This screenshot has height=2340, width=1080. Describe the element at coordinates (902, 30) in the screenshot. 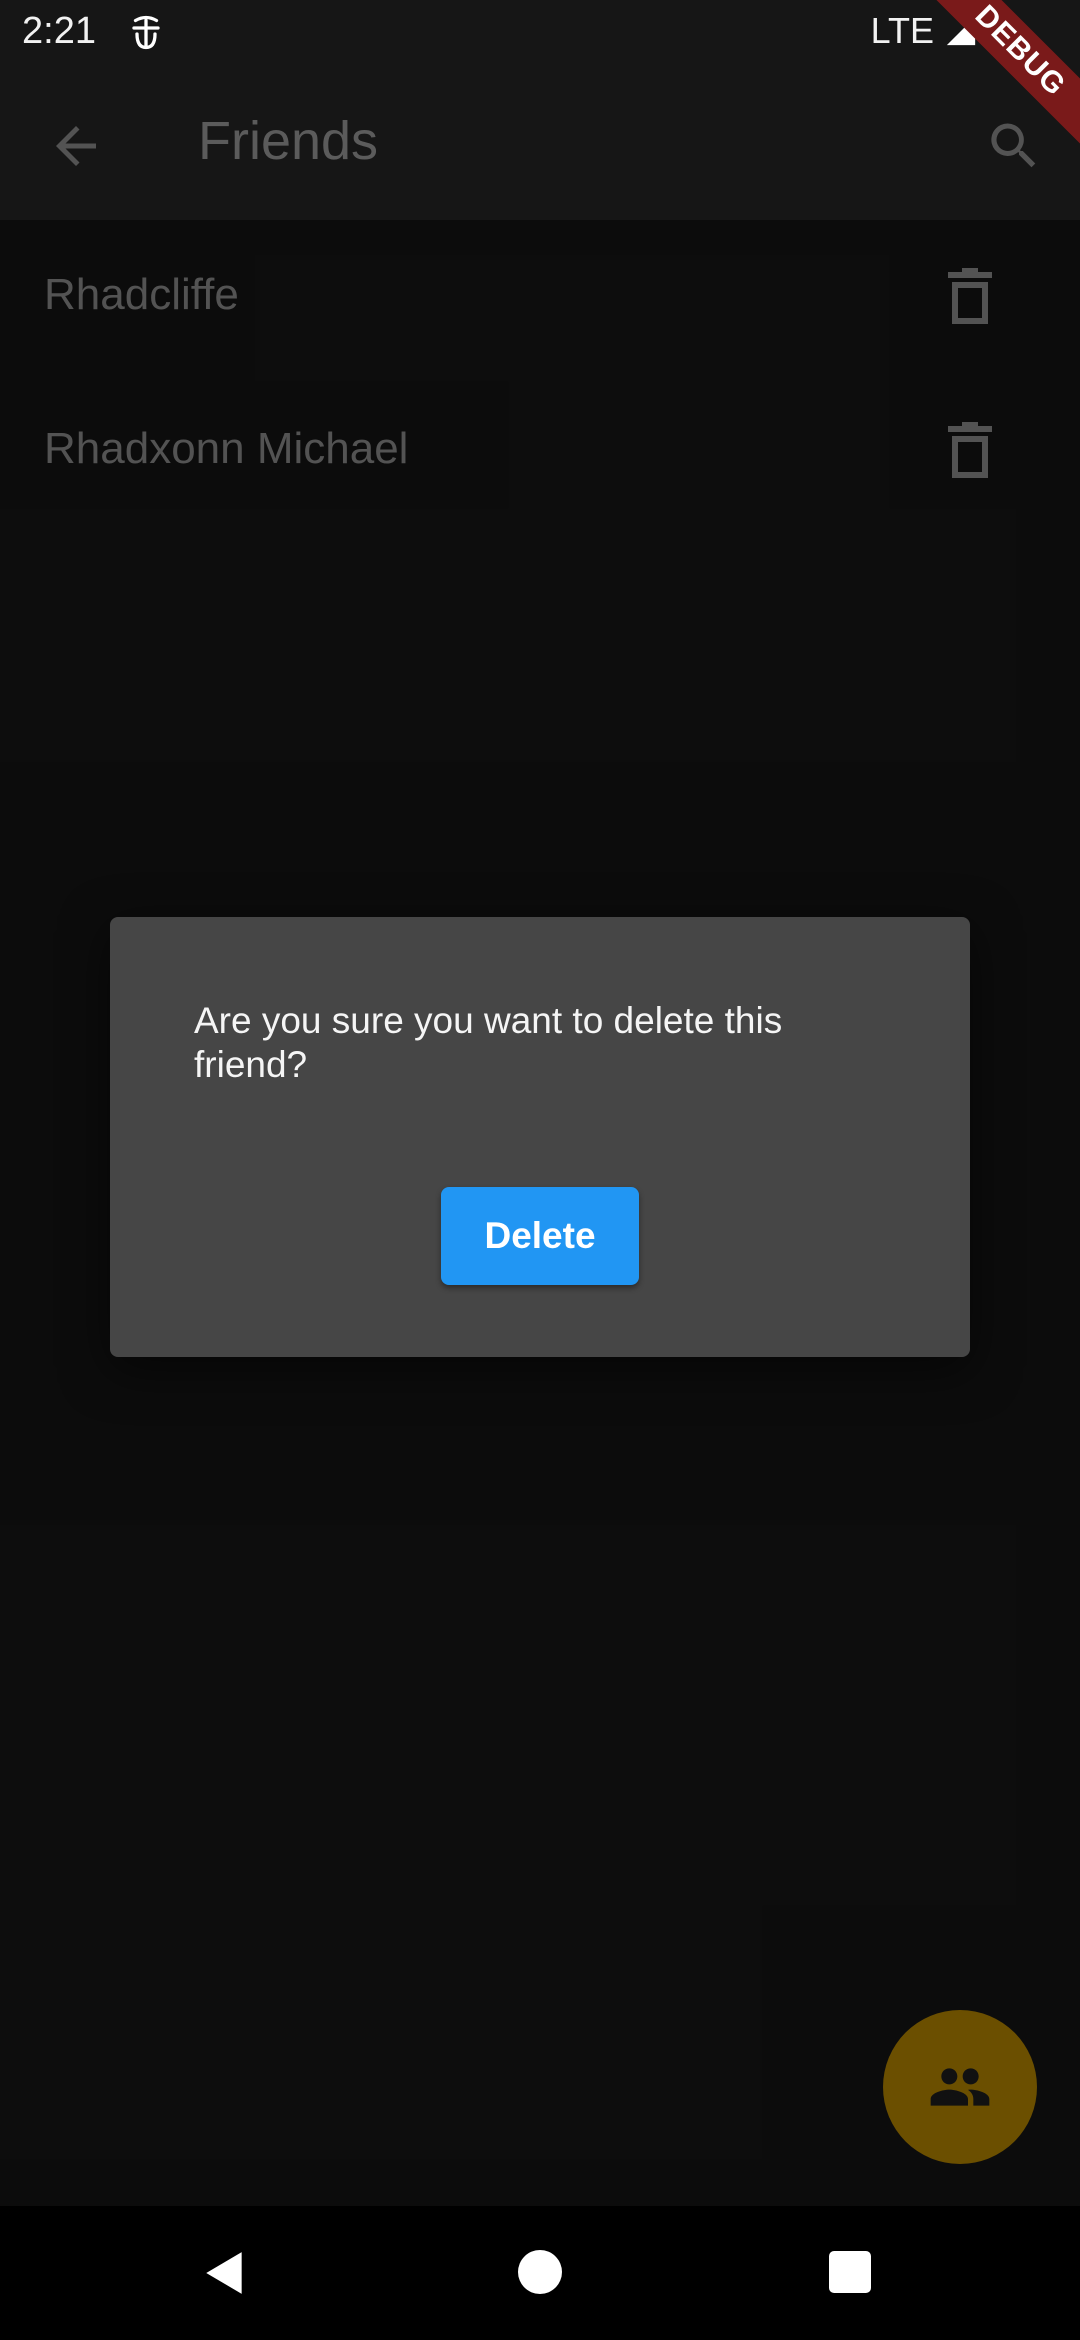

I see `network-type: LTE` at that location.